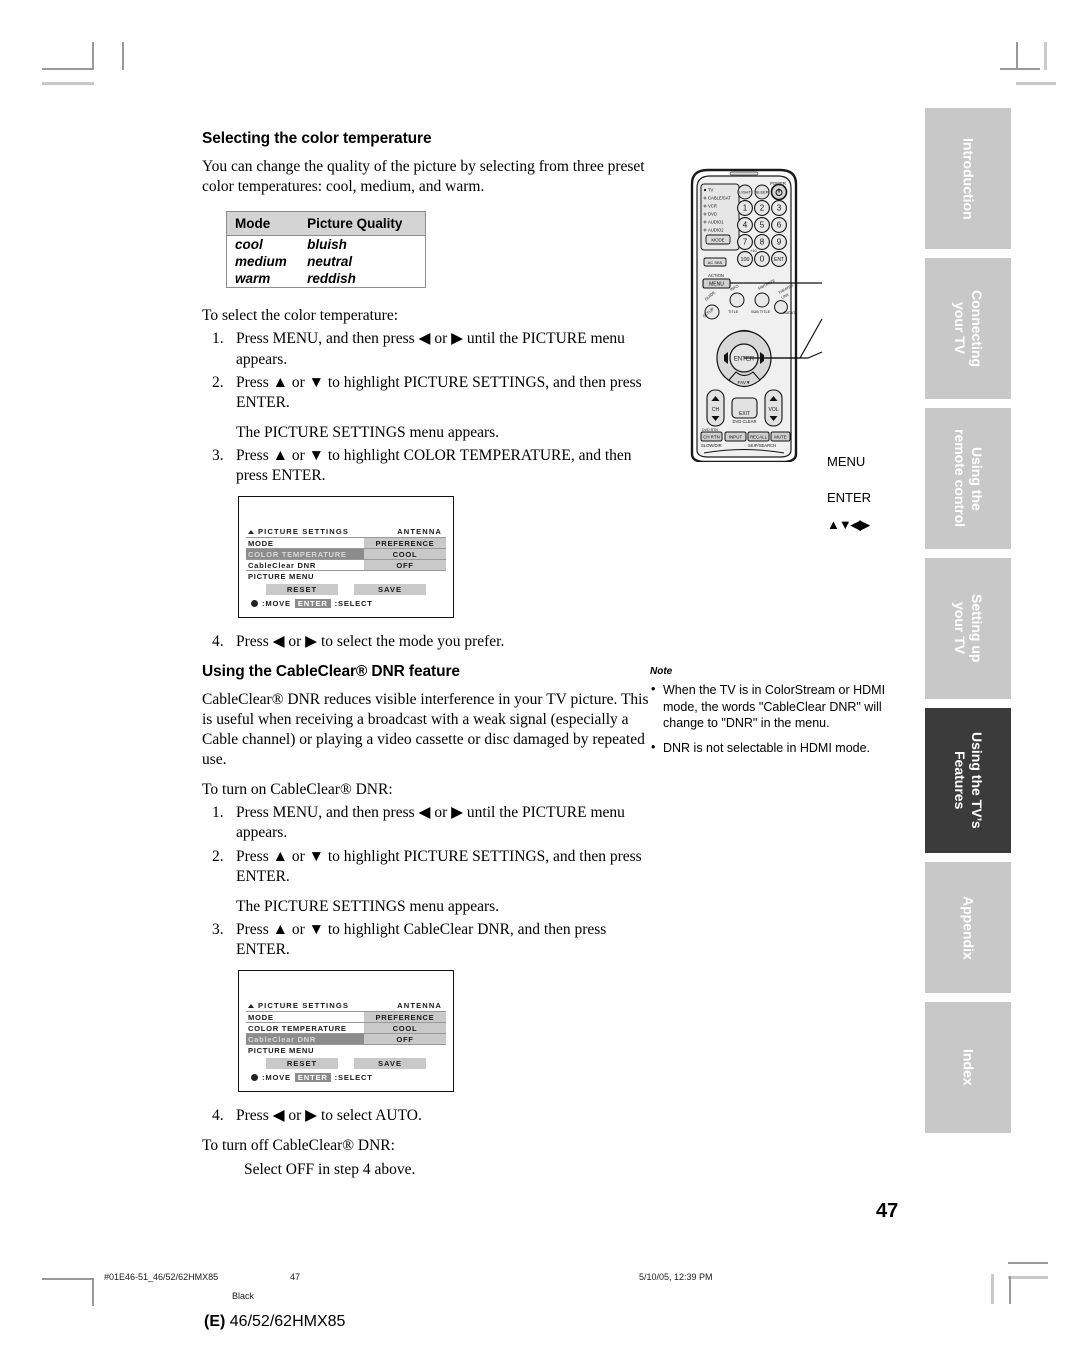 Image resolution: width=1080 pixels, height=1348 pixels. What do you see at coordinates (405, 1017) in the screenshot?
I see `osd-row-value: PREFERENCE` at bounding box center [405, 1017].